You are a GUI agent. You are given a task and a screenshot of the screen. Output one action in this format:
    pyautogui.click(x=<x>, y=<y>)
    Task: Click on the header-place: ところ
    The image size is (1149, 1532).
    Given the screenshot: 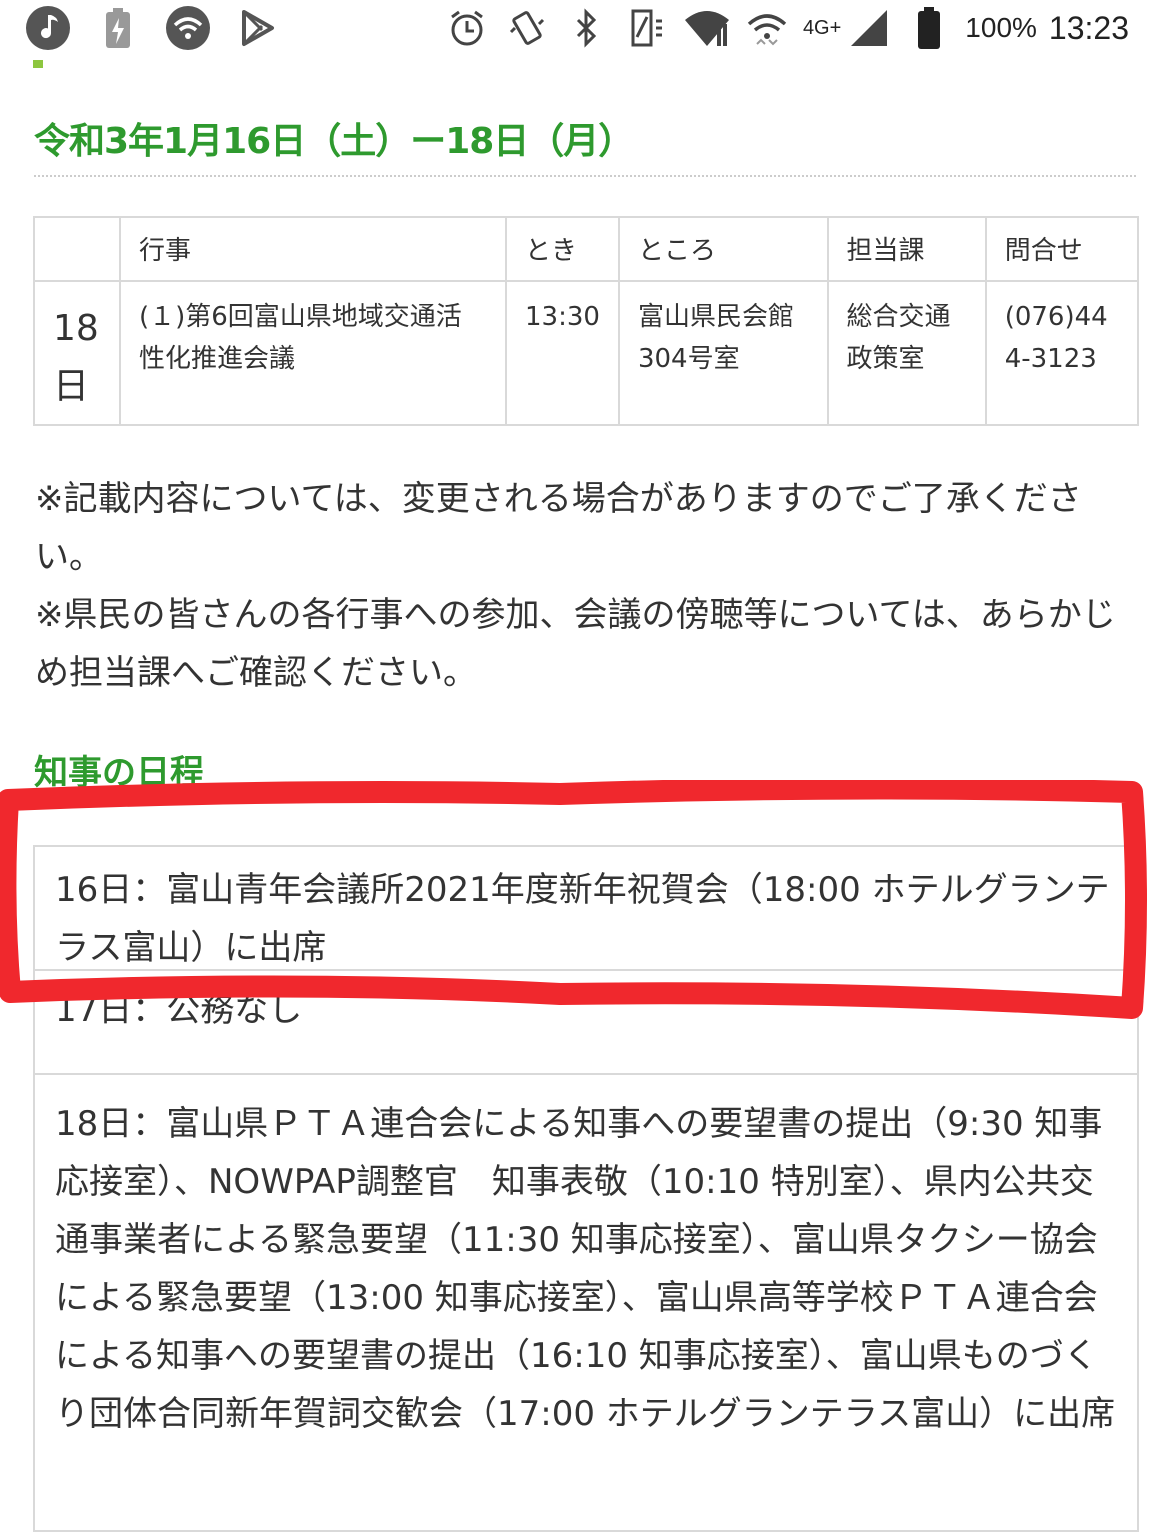 What is the action you would take?
    pyautogui.click(x=723, y=249)
    